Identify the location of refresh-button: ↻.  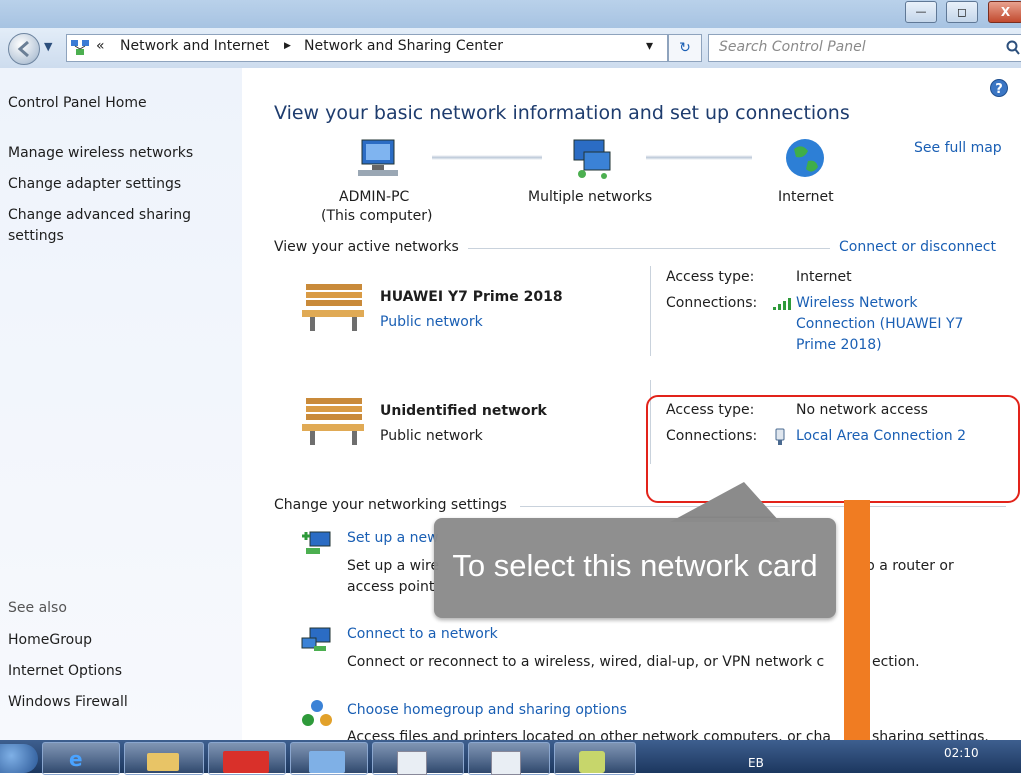
(685, 48).